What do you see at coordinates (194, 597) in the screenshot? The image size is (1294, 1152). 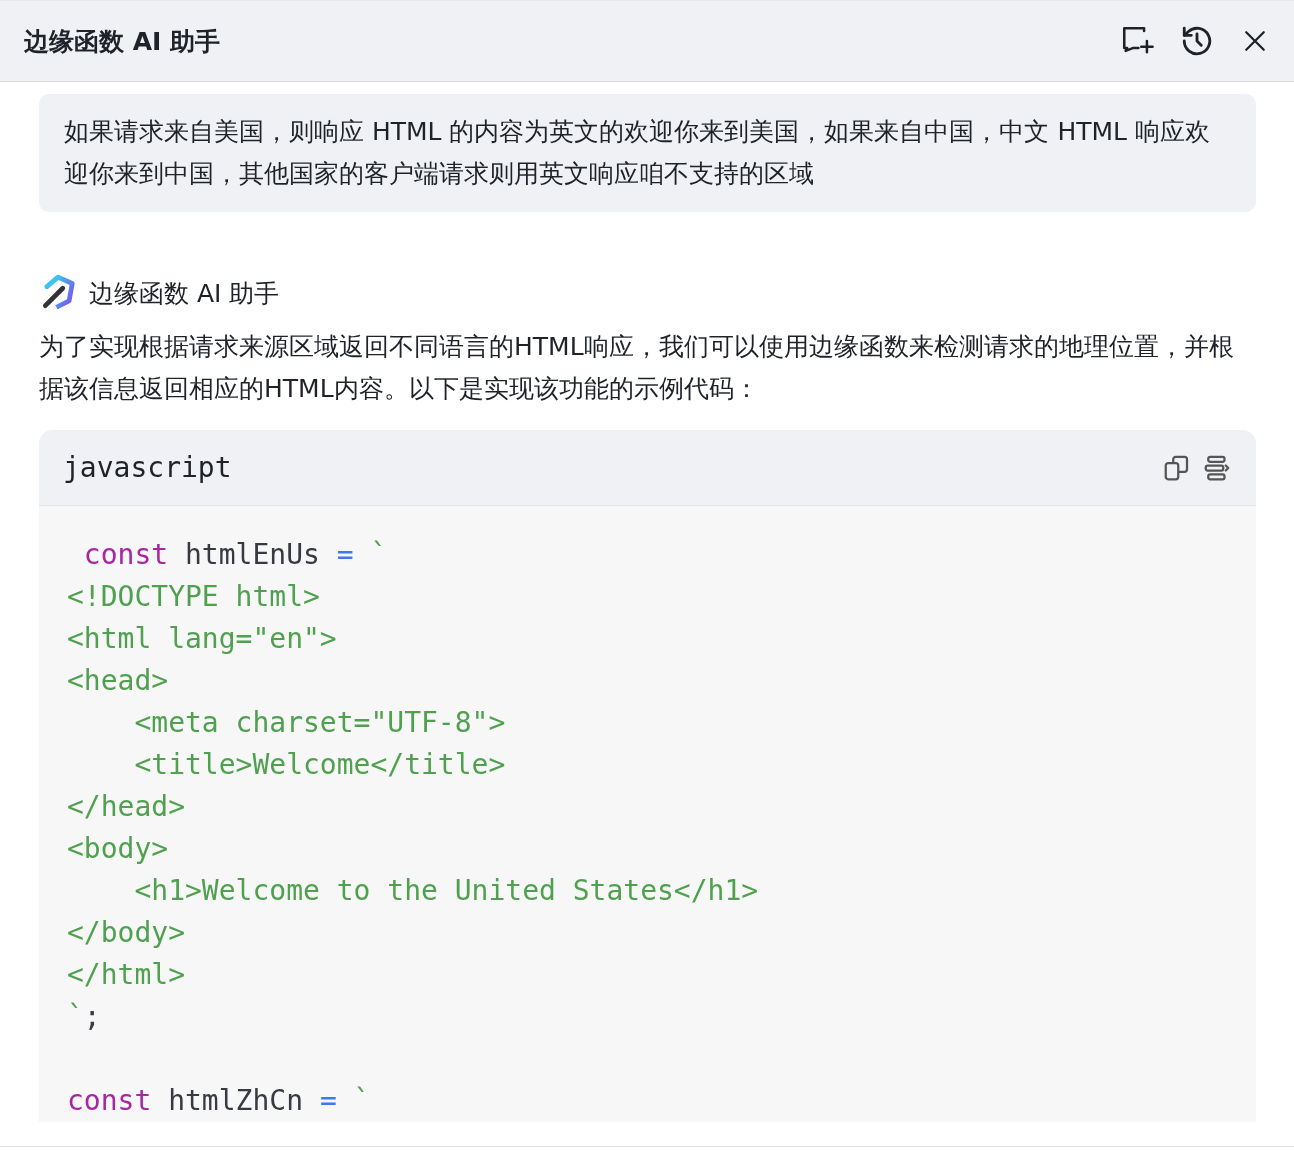 I see `code-line: <!DOCTYPE html>` at bounding box center [194, 597].